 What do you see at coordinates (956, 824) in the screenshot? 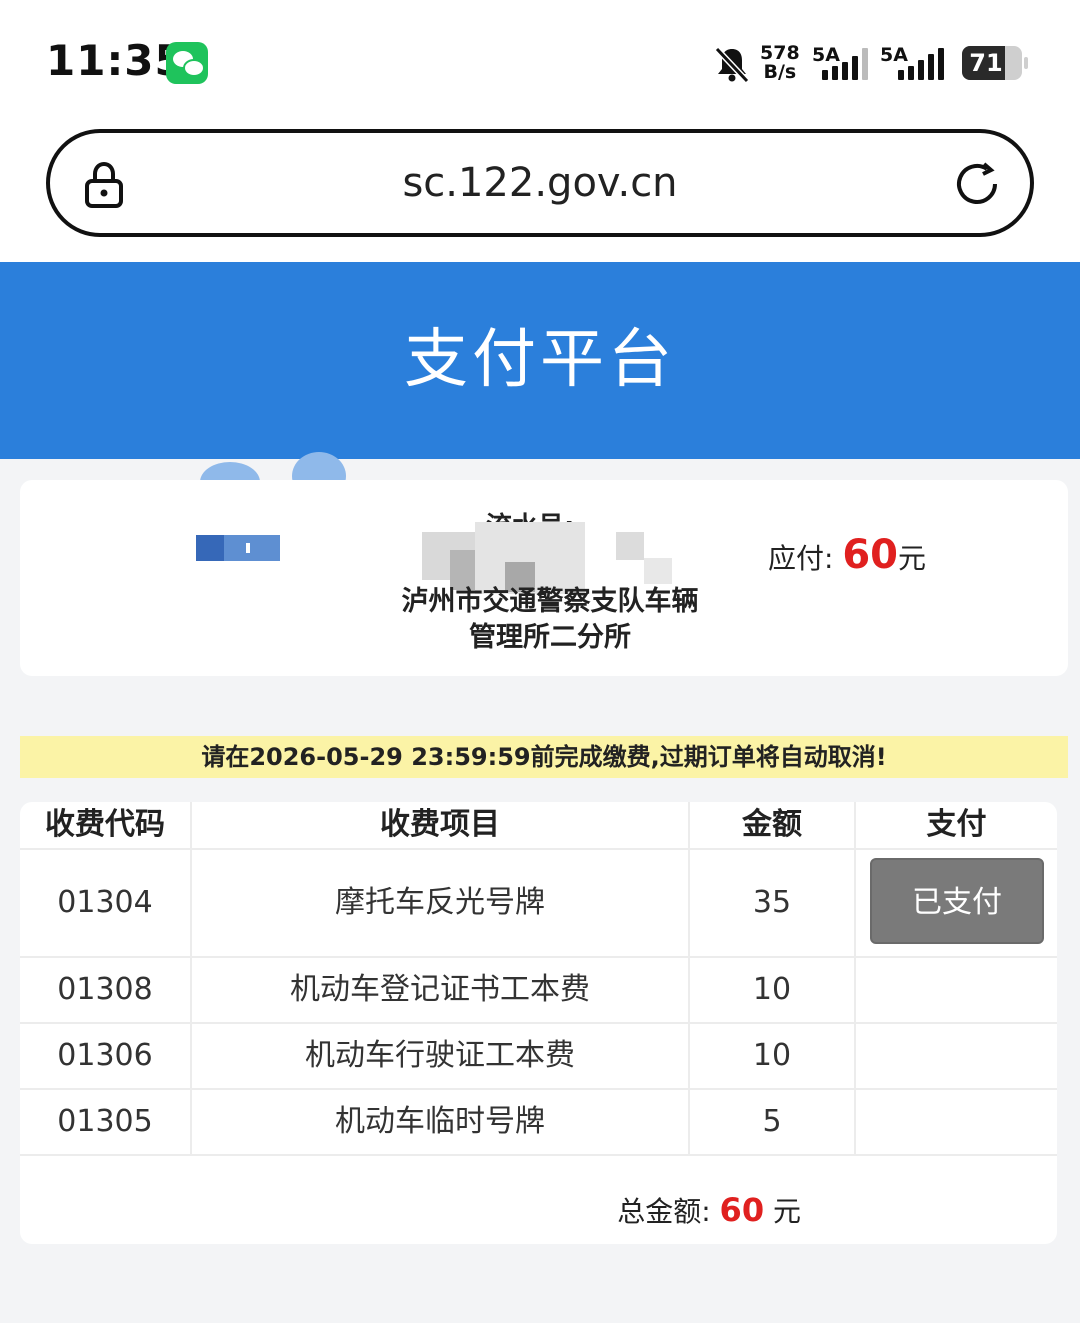
I see `header-pay: 支付` at bounding box center [956, 824].